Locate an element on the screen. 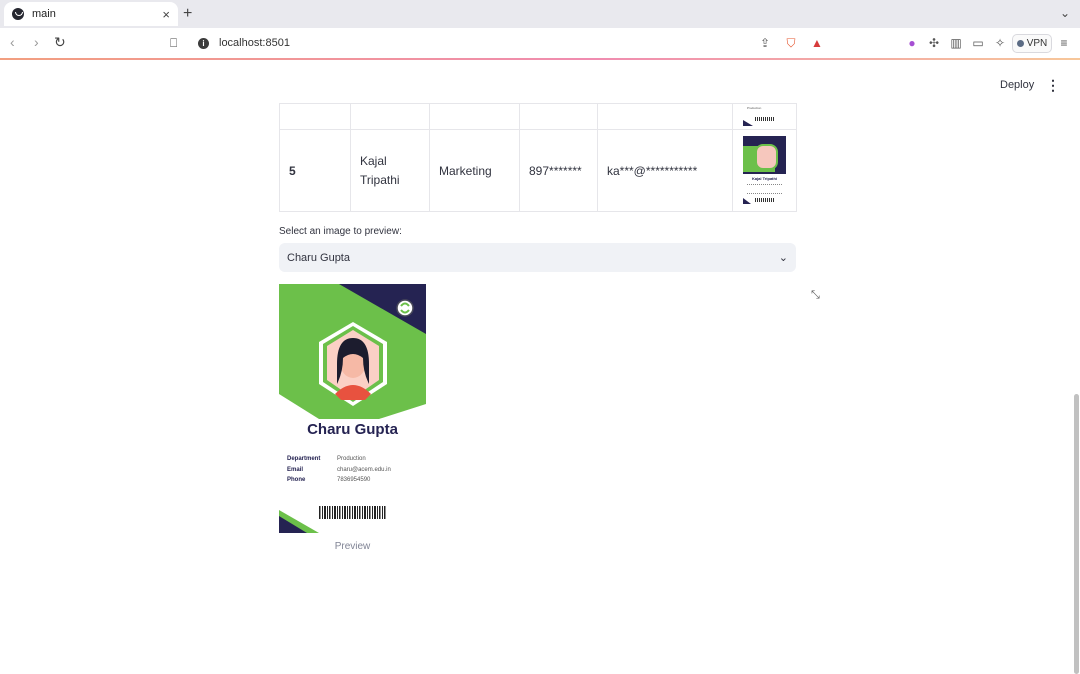  table-row: Production is located at coordinates (538, 116).